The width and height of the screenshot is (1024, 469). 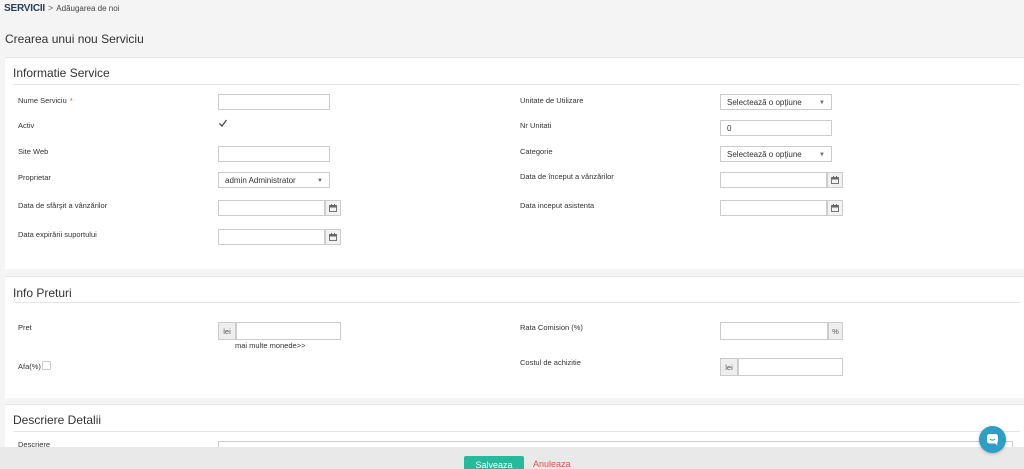 What do you see at coordinates (557, 205) in the screenshot?
I see `label-data-asistenta: Data inceput asistenta` at bounding box center [557, 205].